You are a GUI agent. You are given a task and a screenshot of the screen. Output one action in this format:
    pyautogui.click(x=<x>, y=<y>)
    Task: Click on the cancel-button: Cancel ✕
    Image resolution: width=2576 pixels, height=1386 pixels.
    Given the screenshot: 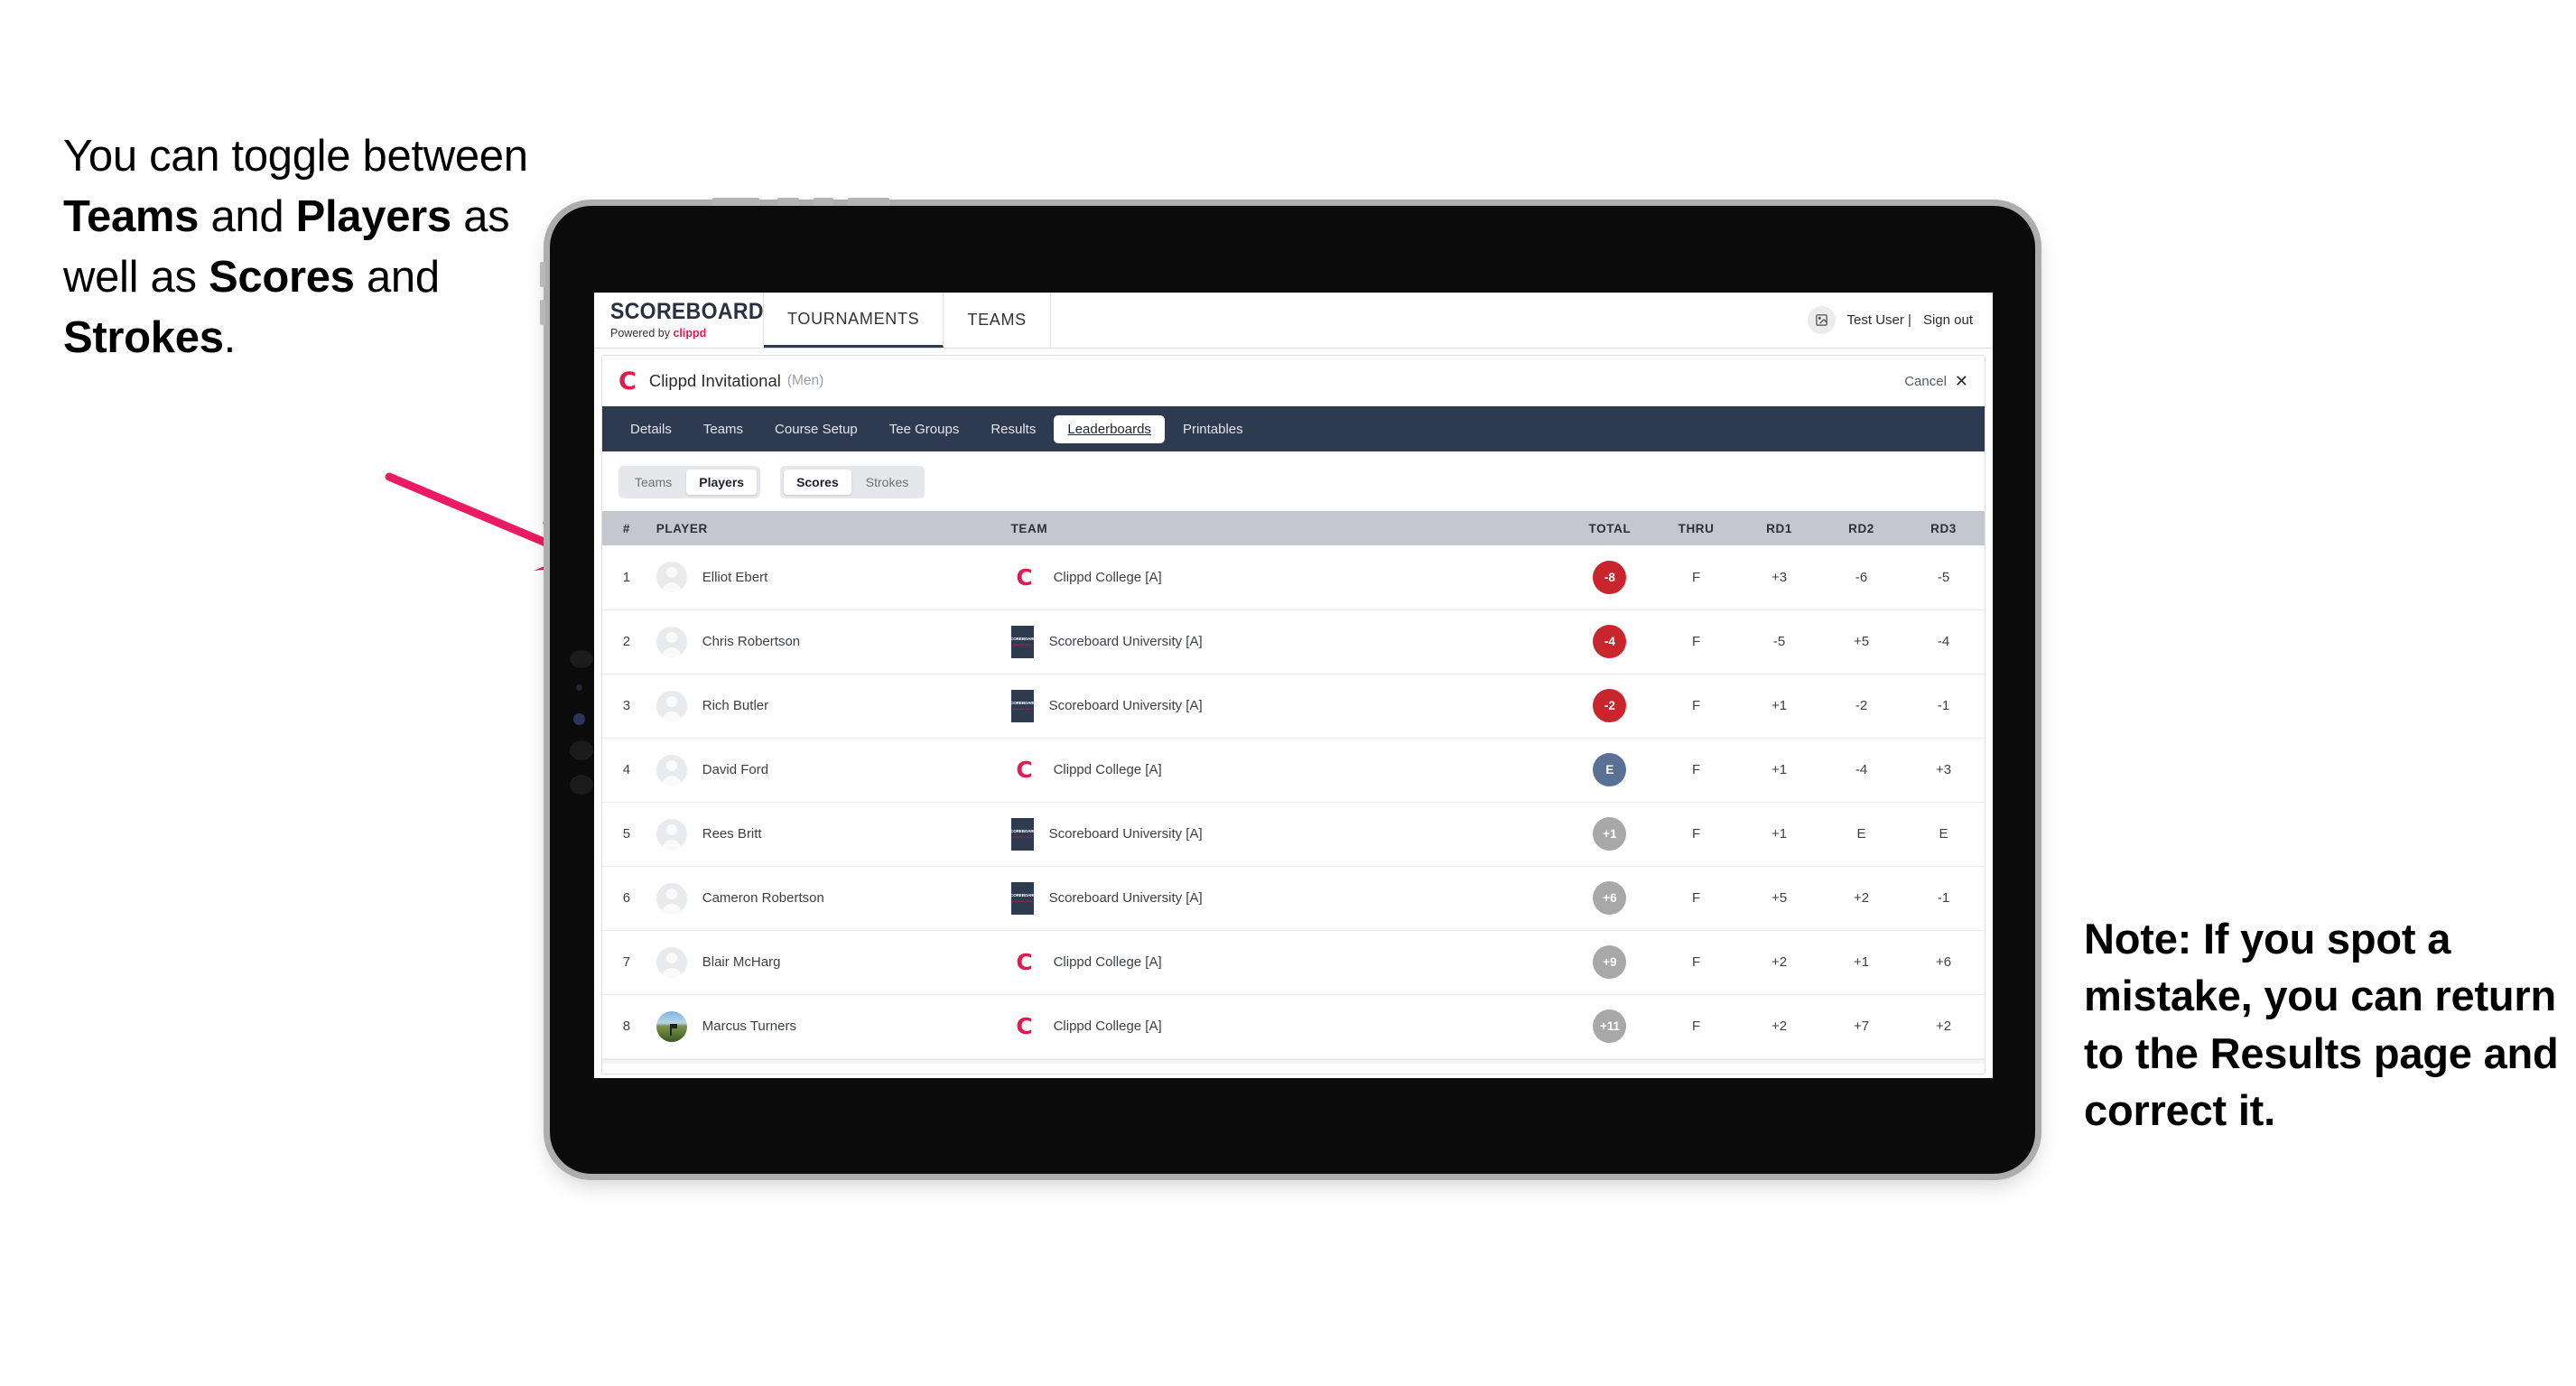 What is the action you would take?
    pyautogui.click(x=1936, y=381)
    